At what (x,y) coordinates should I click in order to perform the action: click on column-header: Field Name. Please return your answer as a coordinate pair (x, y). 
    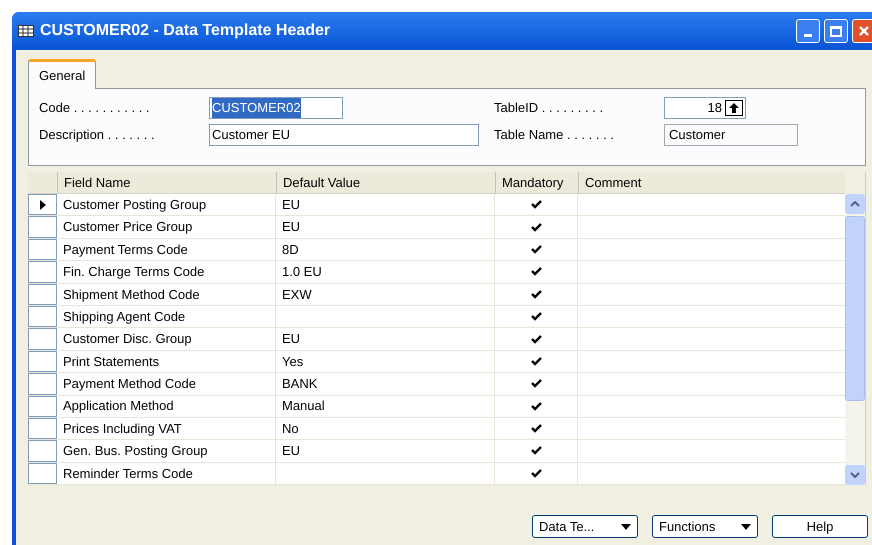
    Looking at the image, I should click on (166, 182).